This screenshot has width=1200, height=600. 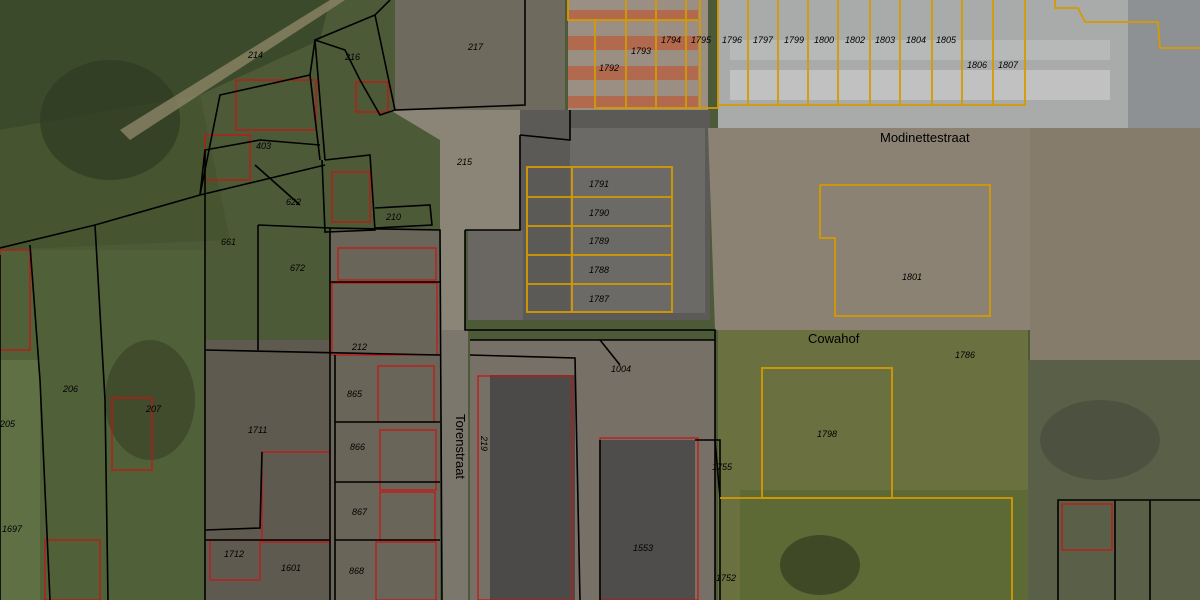 I want to click on parcel-label: 1794, so click(x=671, y=40).